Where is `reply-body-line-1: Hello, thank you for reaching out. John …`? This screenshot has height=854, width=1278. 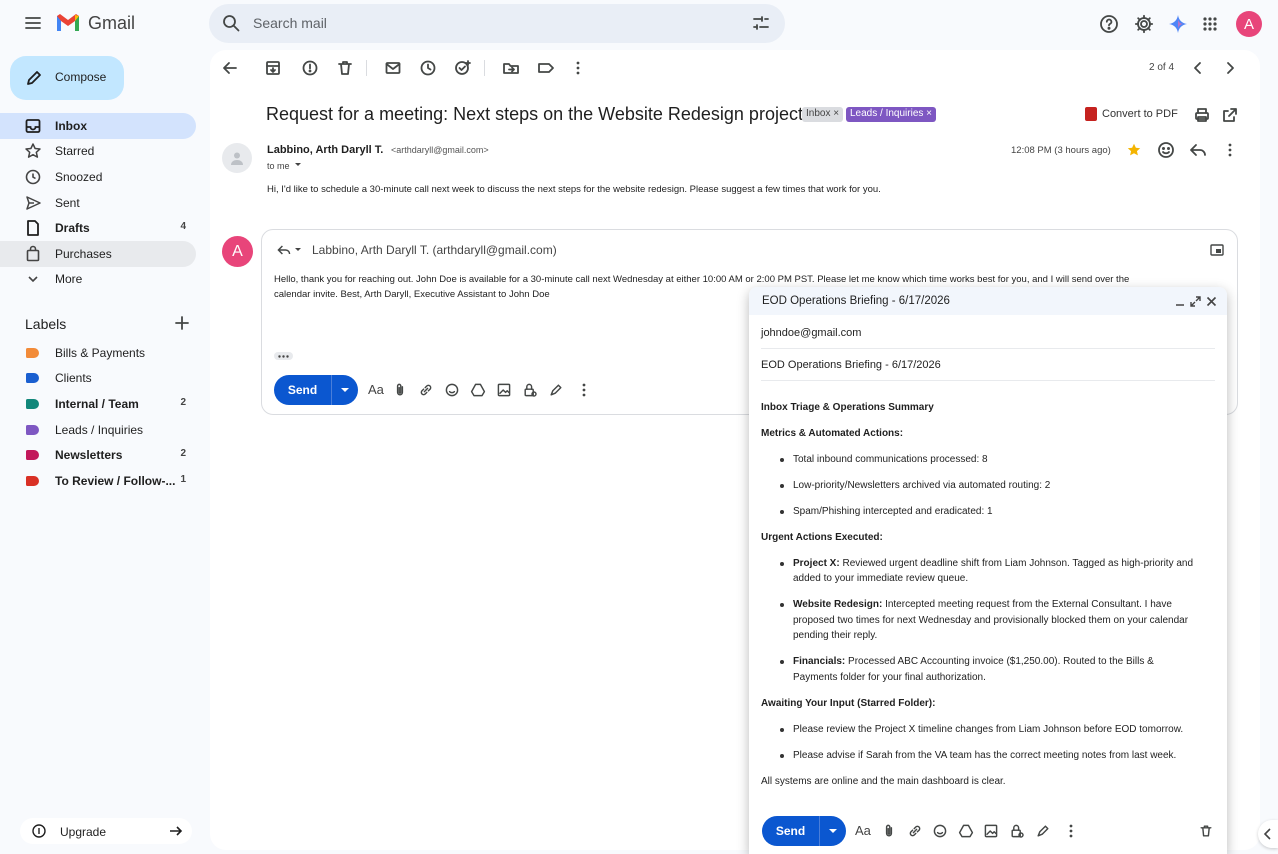
reply-body-line-1: Hello, thank you for reaching out. John … is located at coordinates (701, 279).